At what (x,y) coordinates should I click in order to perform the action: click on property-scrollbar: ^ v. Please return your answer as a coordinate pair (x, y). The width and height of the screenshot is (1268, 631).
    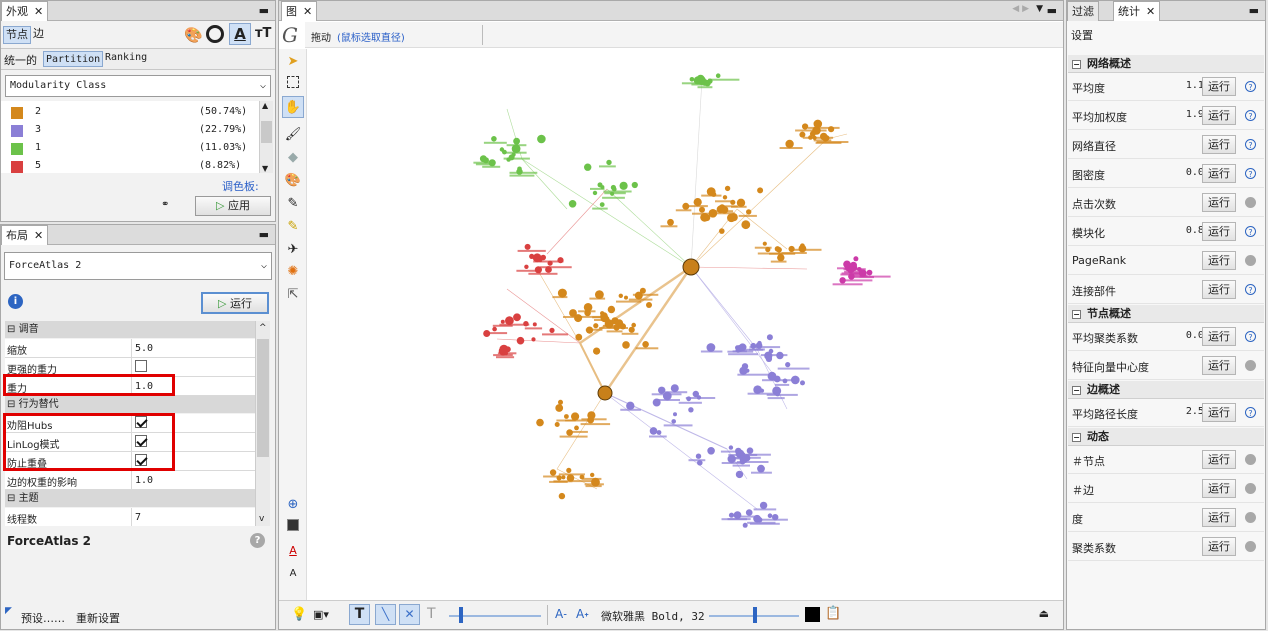
    Looking at the image, I should click on (262, 423).